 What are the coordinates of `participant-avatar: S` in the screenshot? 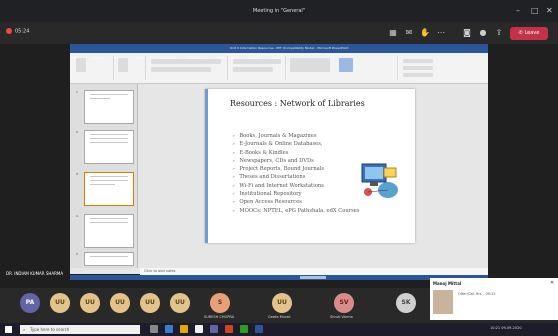 It's located at (220, 303).